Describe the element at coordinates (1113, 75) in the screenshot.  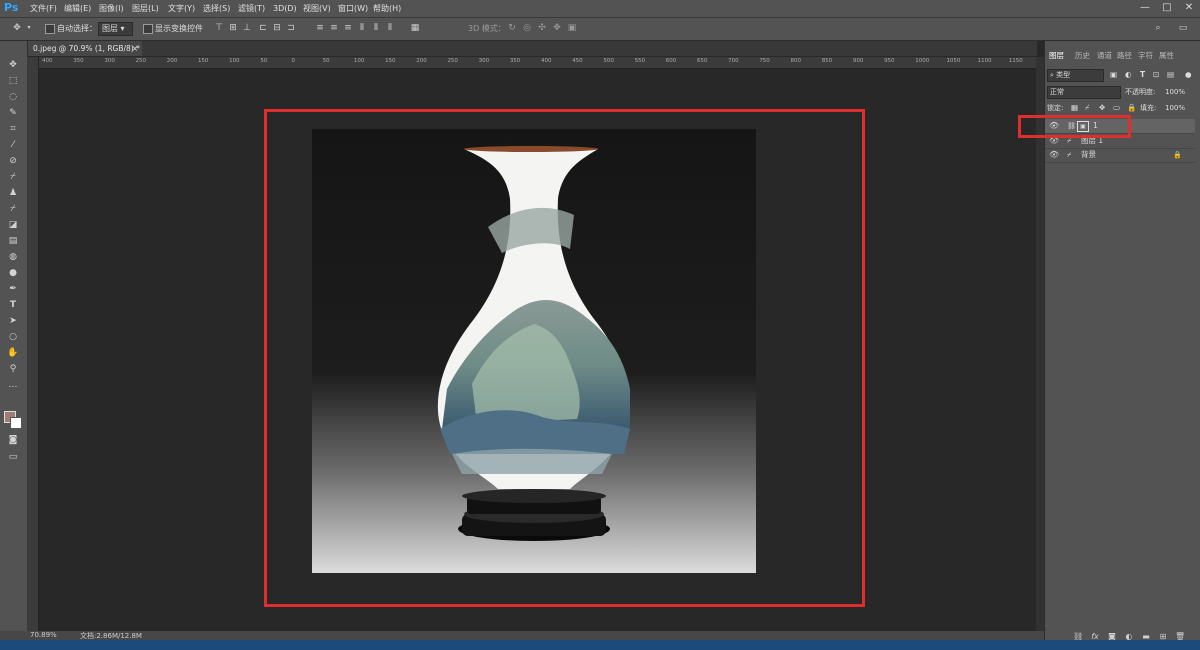
I see `image-filter-icon: ▣` at that location.